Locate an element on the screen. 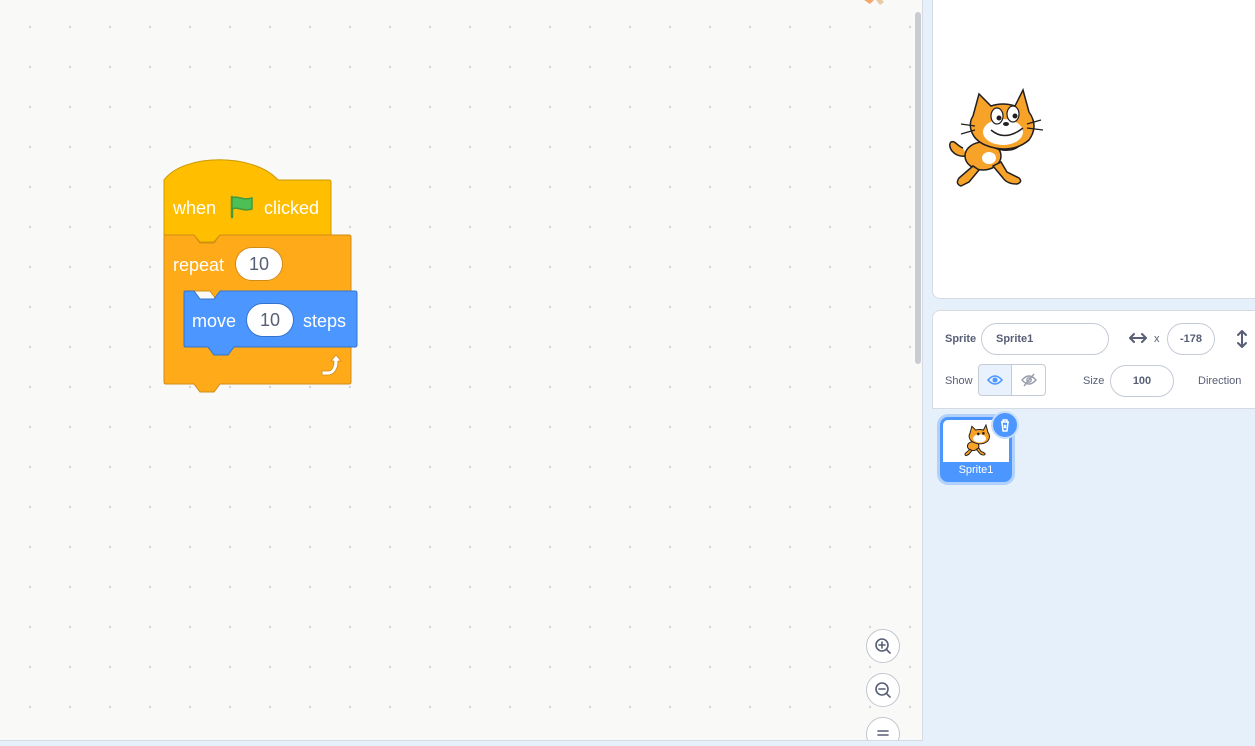  x-position-input: -178 is located at coordinates (1191, 339).